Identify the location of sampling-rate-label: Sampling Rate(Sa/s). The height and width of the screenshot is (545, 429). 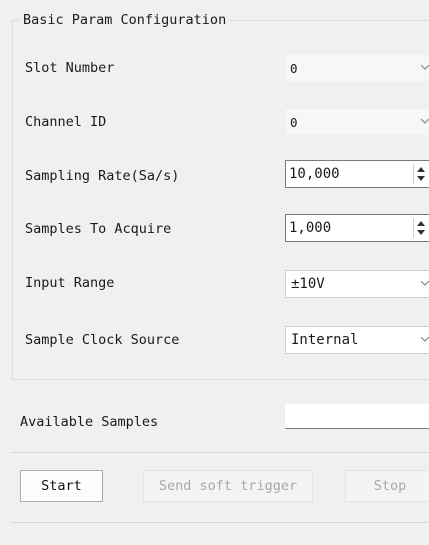
(102, 176).